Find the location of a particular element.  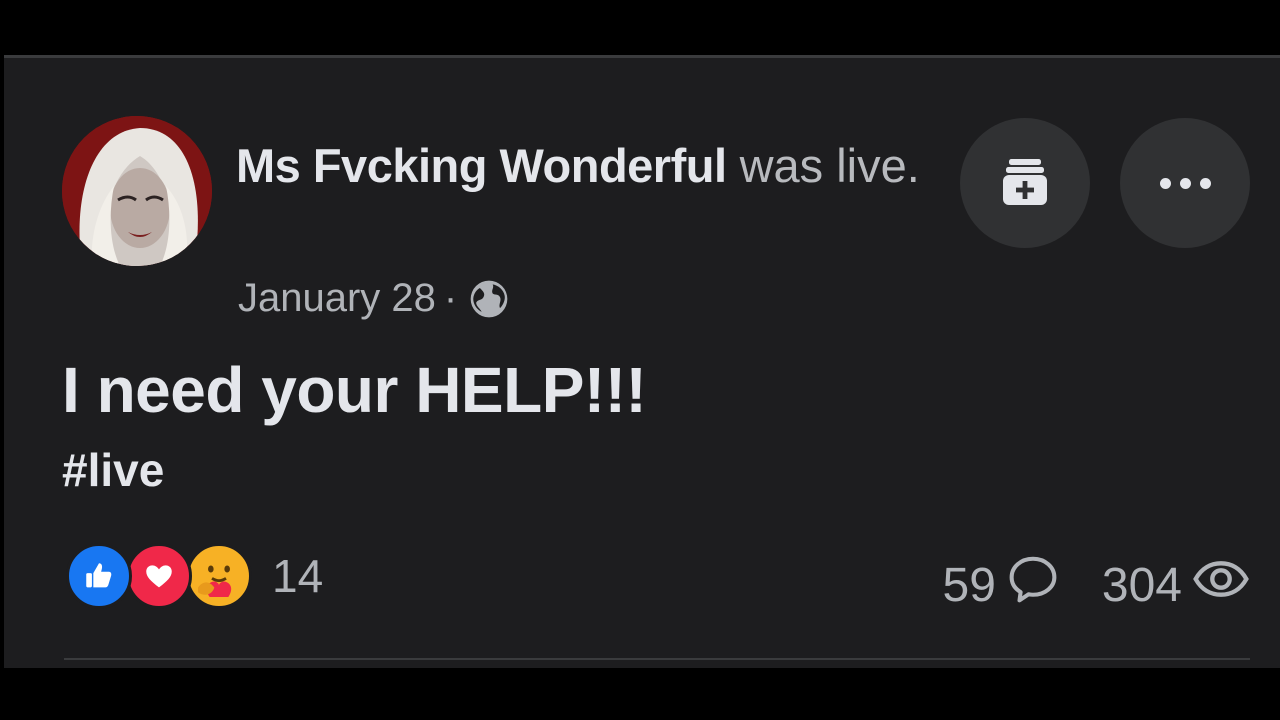

hashtag-link: #live is located at coordinates (113, 470).